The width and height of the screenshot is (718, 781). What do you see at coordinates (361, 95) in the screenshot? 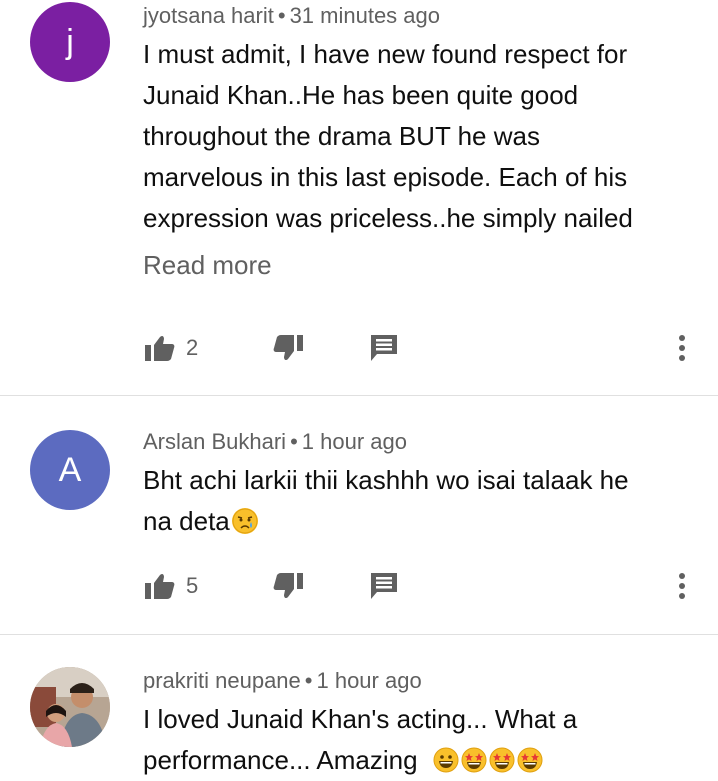
I see `comment-line: Junaid Khan..He has been quite good` at bounding box center [361, 95].